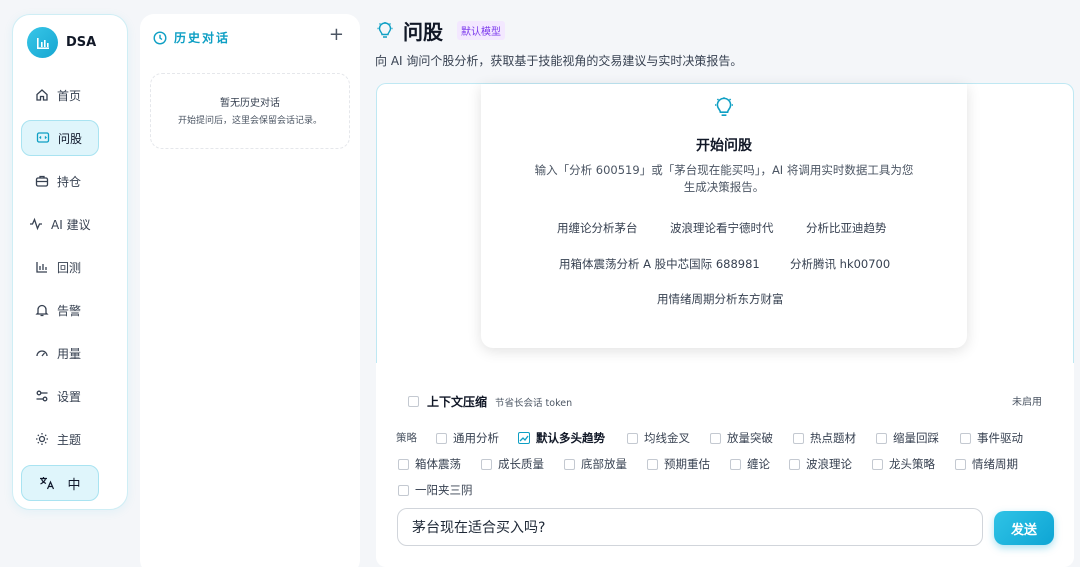  I want to click on history-header: 历史对话, so click(191, 37).